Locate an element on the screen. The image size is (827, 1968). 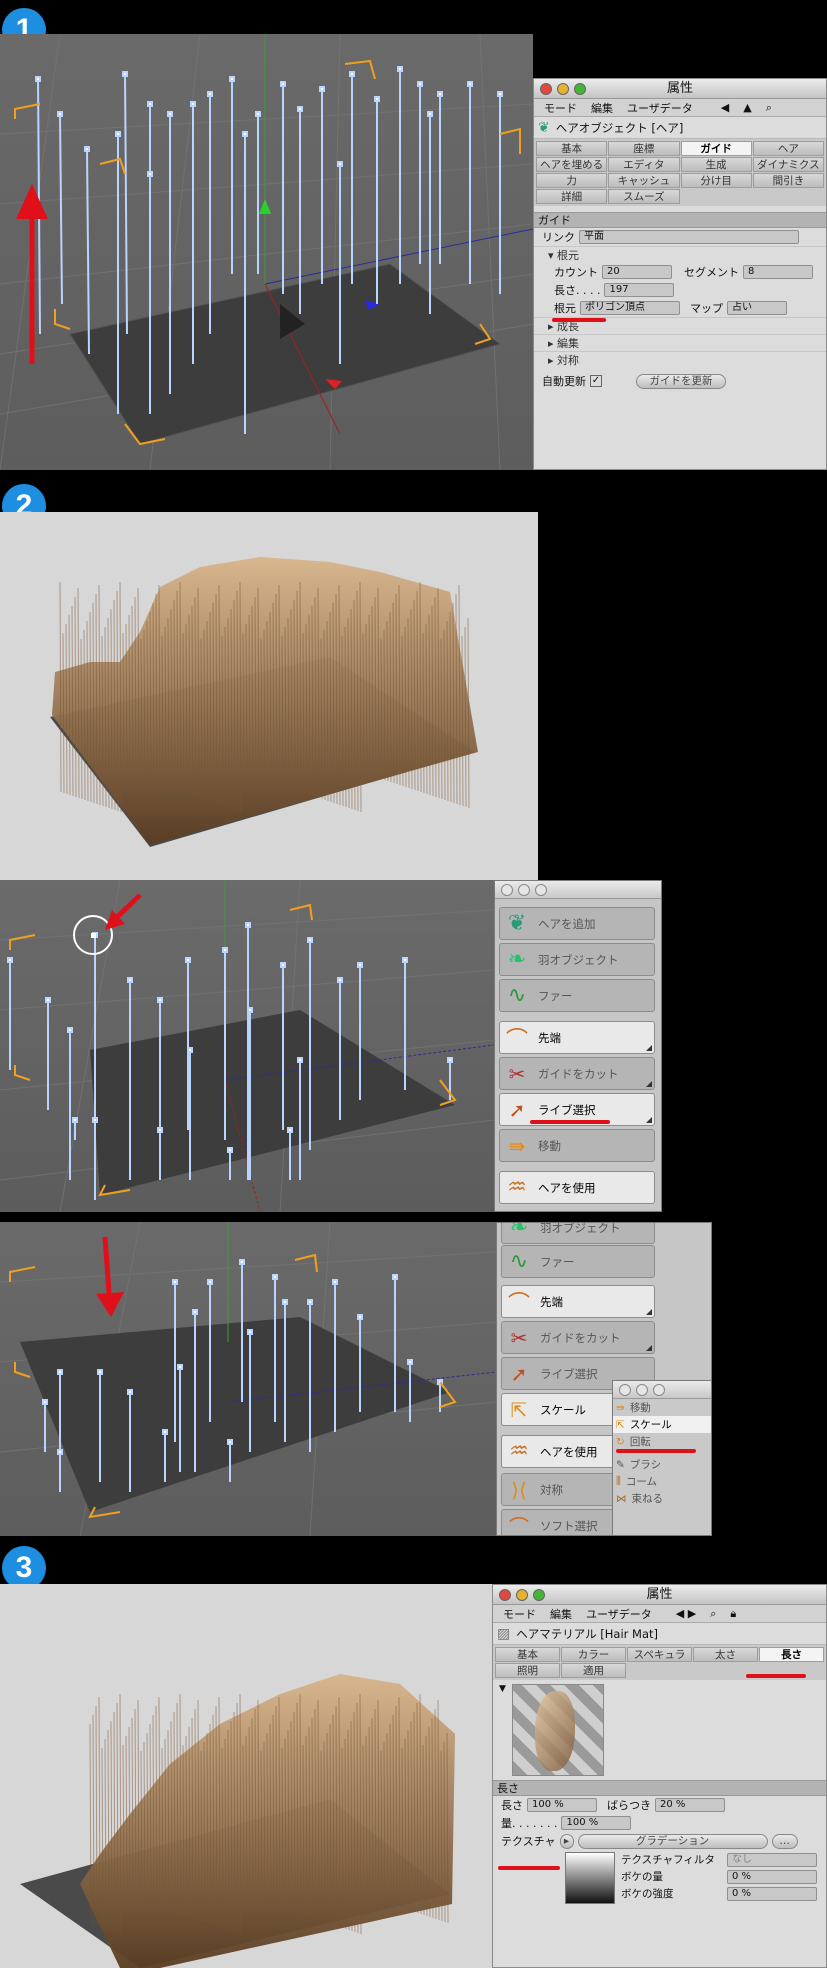
link-field: 平面 is located at coordinates (689, 237).